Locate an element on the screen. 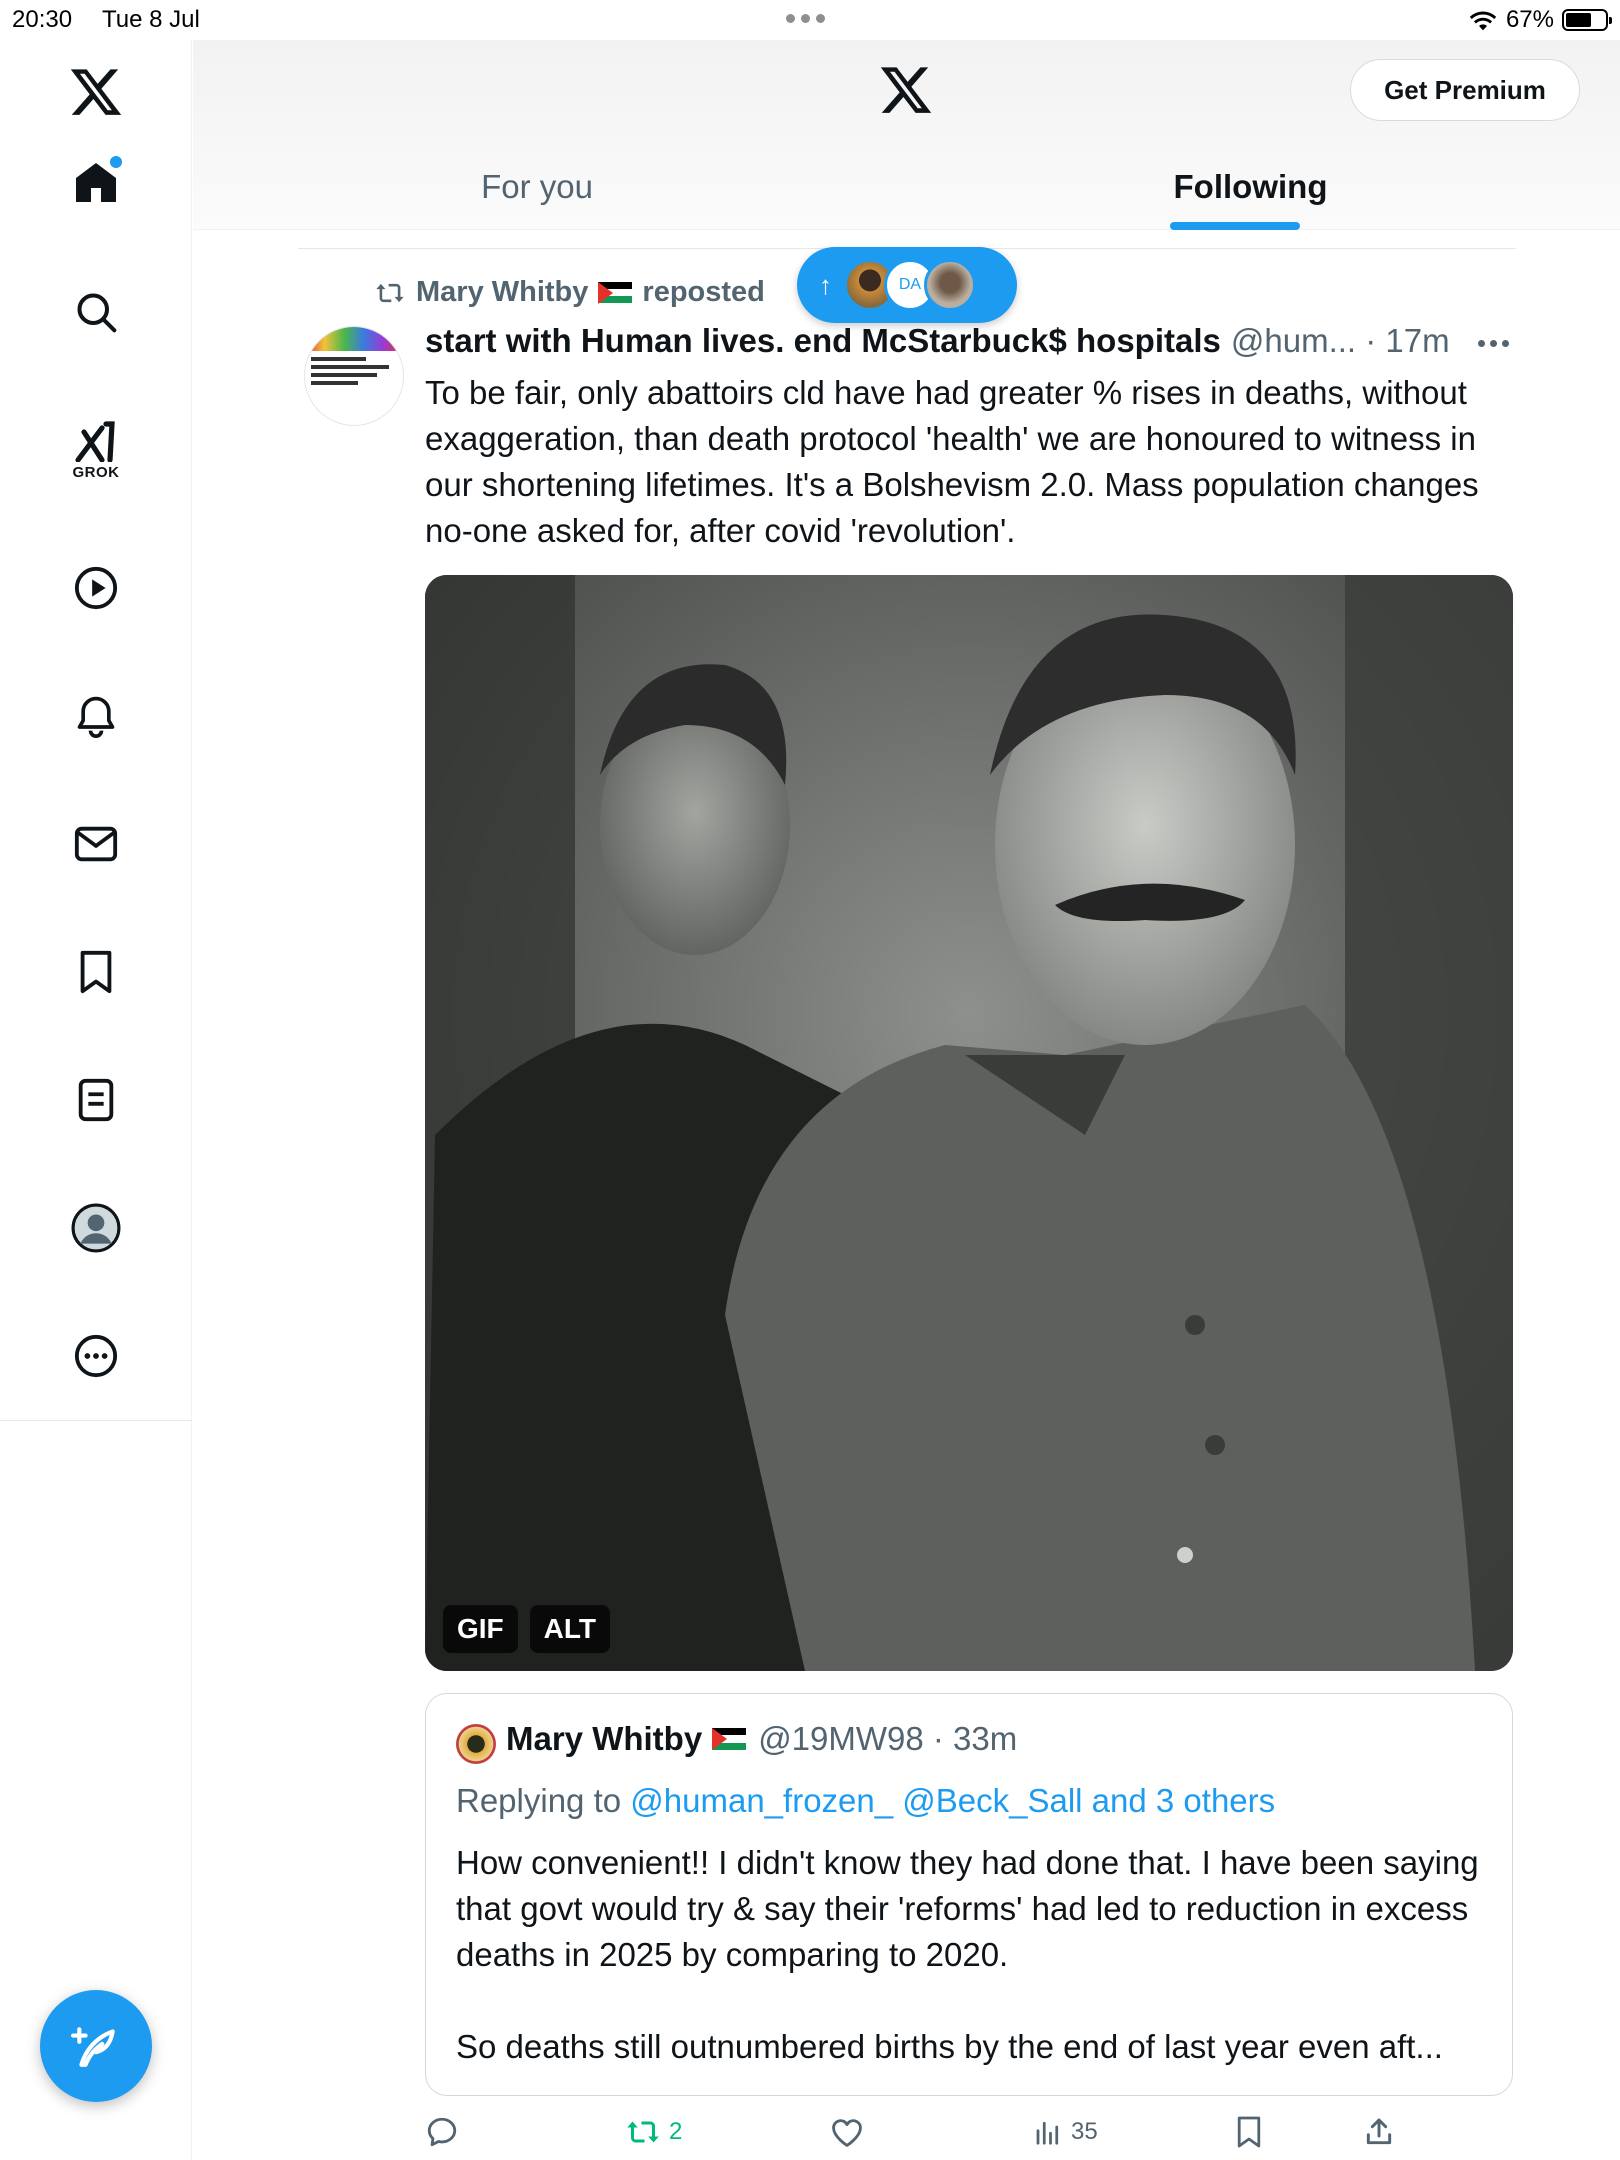 This screenshot has height=2160, width=1620. status-bar: 20:30 Tue 8 Jul 67% is located at coordinates (810, 20).